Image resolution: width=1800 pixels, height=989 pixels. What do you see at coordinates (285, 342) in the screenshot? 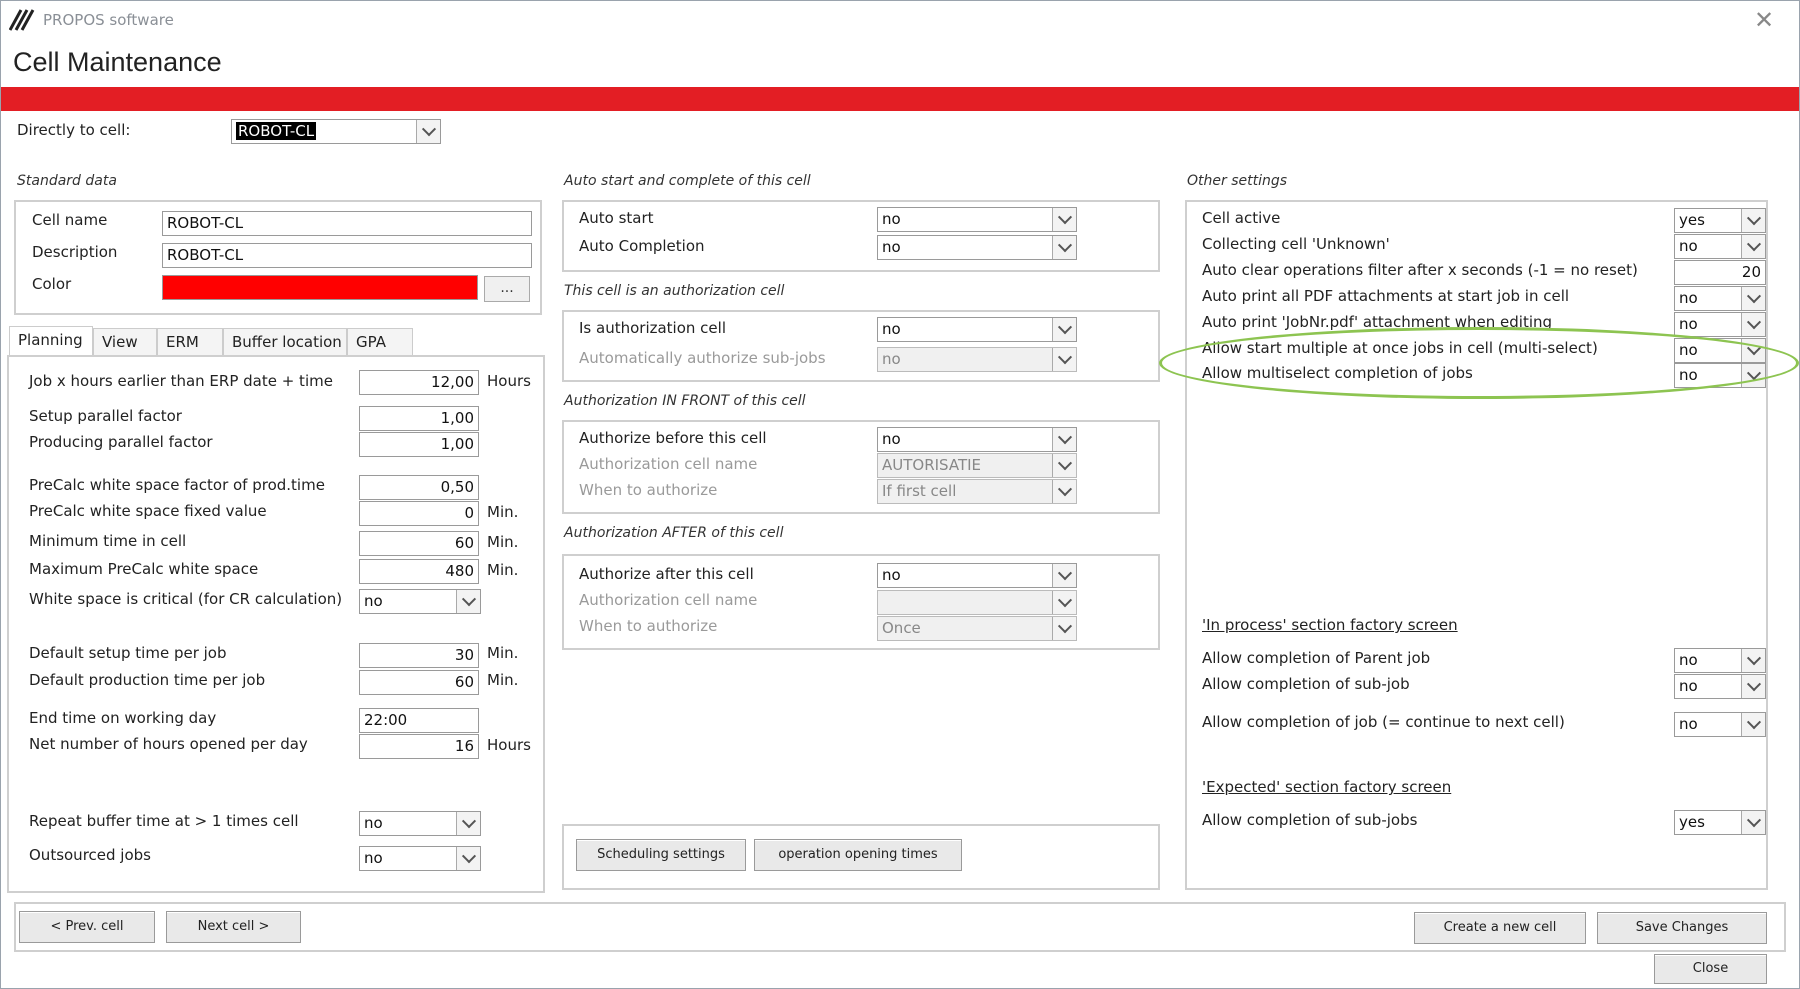
I see `tab-buffer-location: Buffer location` at bounding box center [285, 342].